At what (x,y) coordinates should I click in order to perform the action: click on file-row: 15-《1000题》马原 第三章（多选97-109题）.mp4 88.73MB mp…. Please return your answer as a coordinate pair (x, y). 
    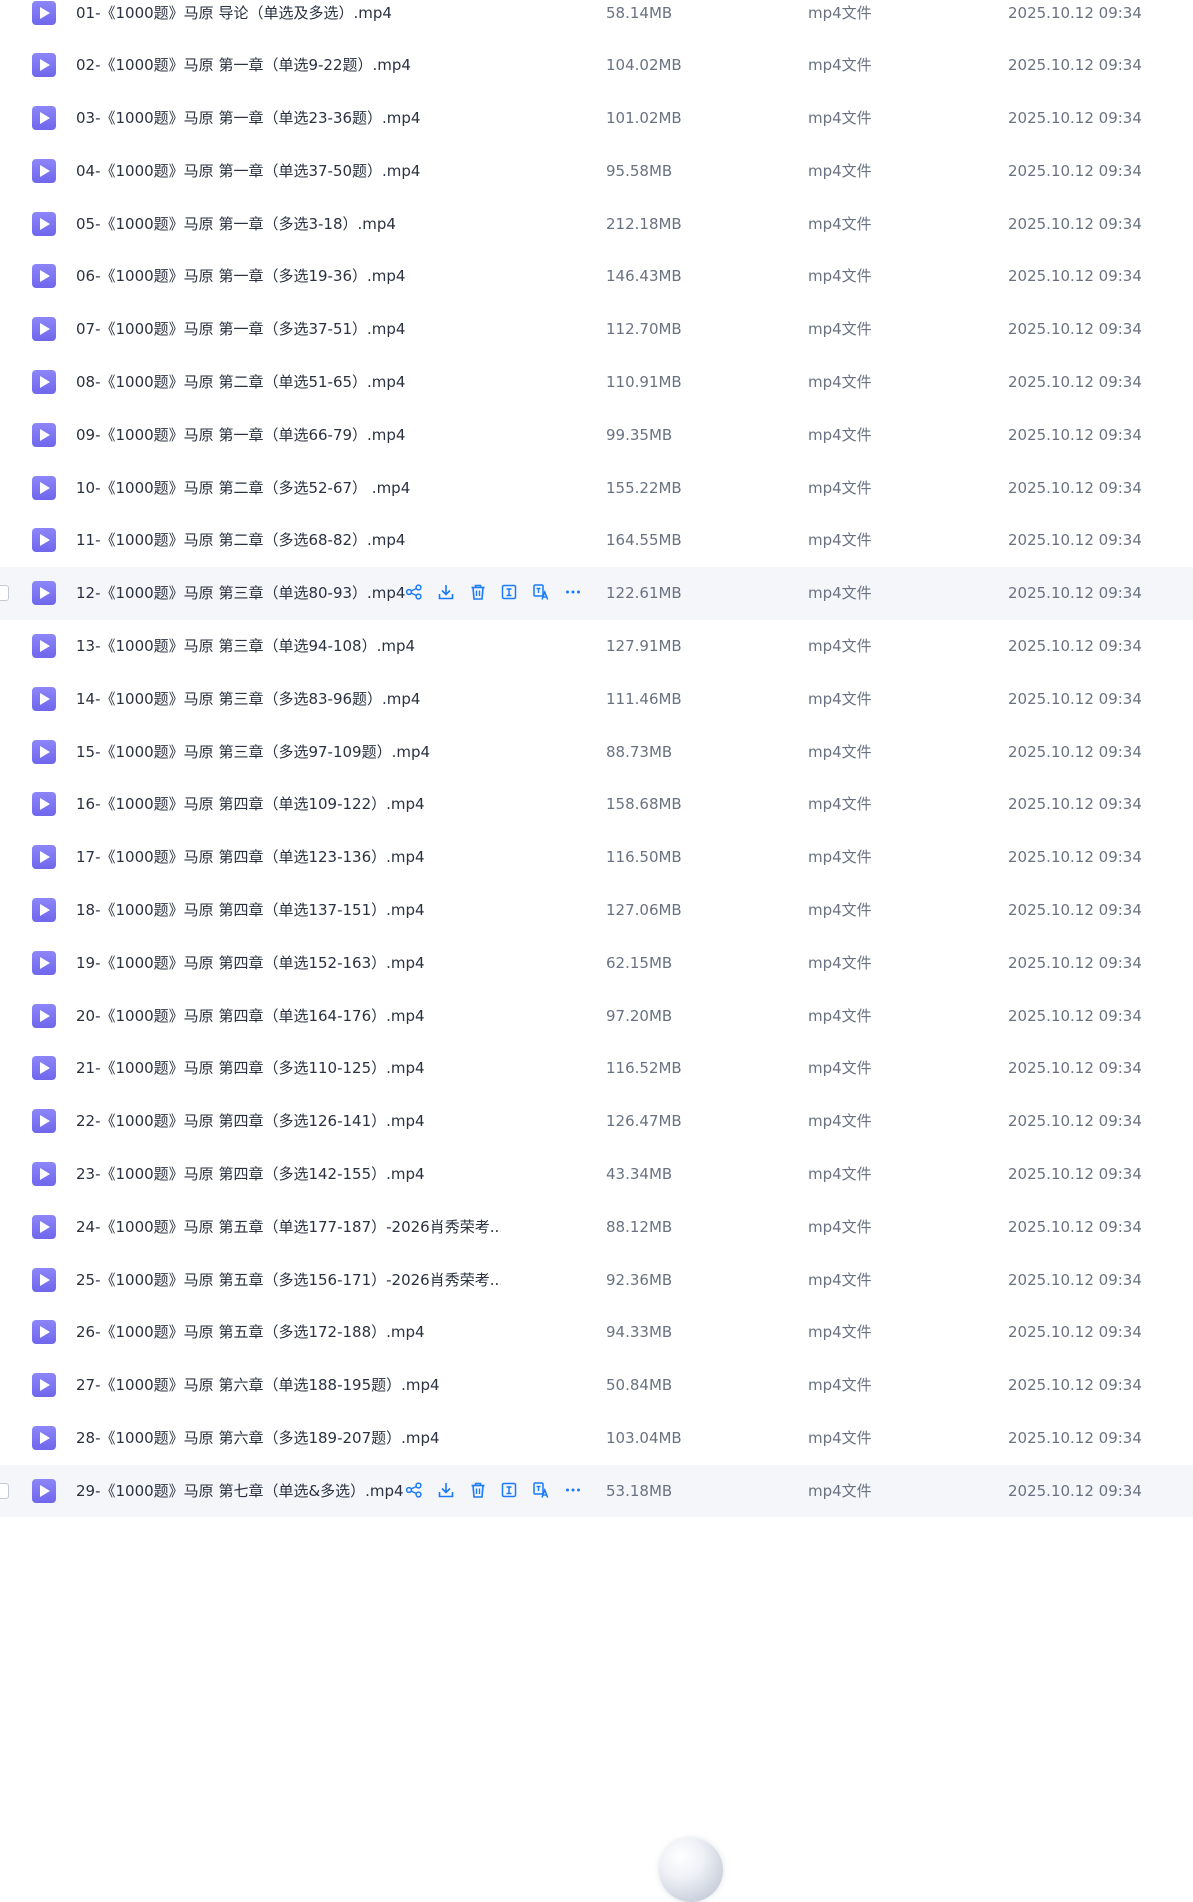
    Looking at the image, I should click on (596, 751).